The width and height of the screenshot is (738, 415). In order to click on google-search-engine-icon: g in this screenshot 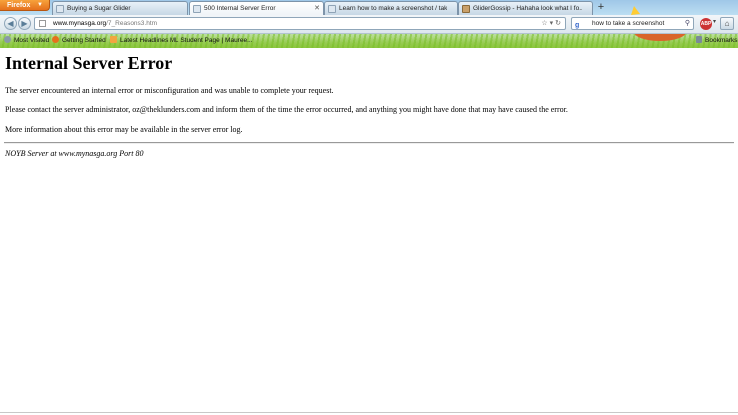, I will do `click(577, 25)`.